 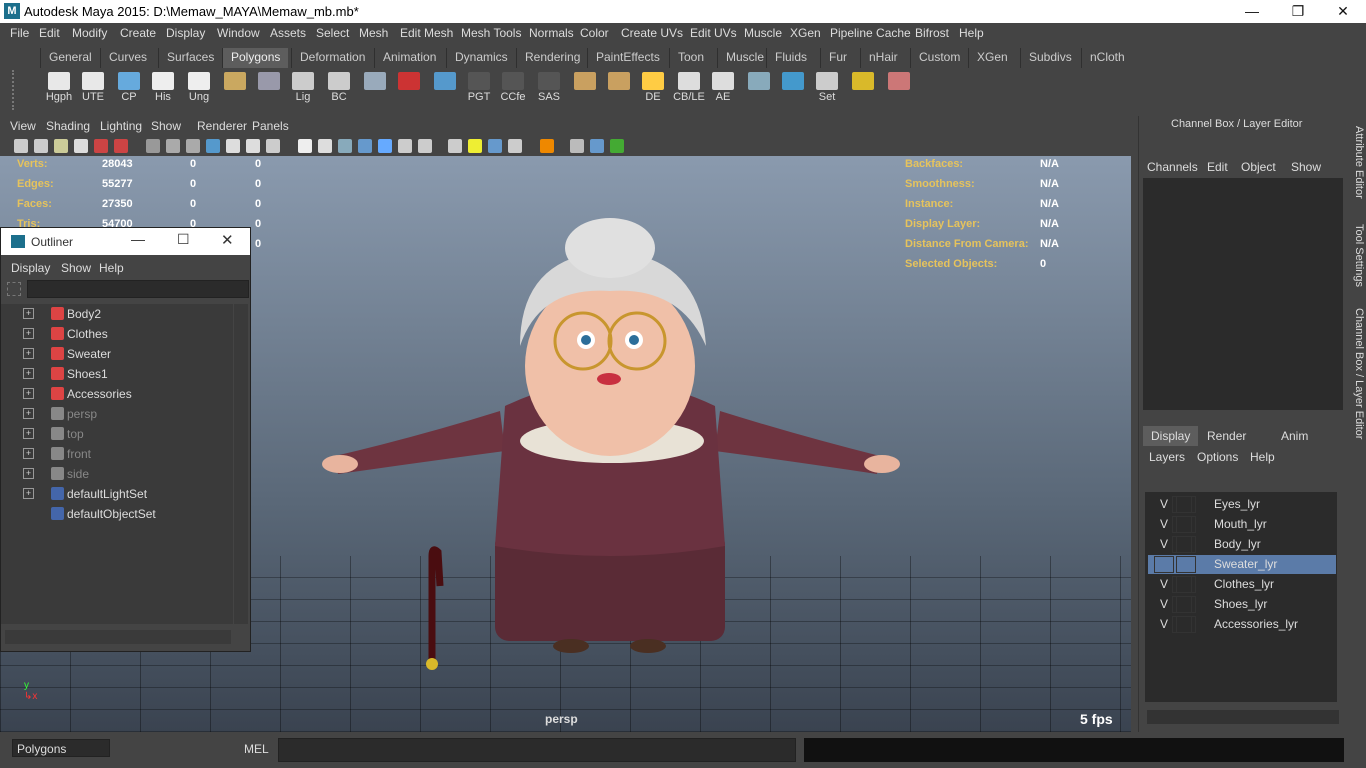 What do you see at coordinates (332, 58) in the screenshot?
I see `shelf-tab-deformation: Deformation` at bounding box center [332, 58].